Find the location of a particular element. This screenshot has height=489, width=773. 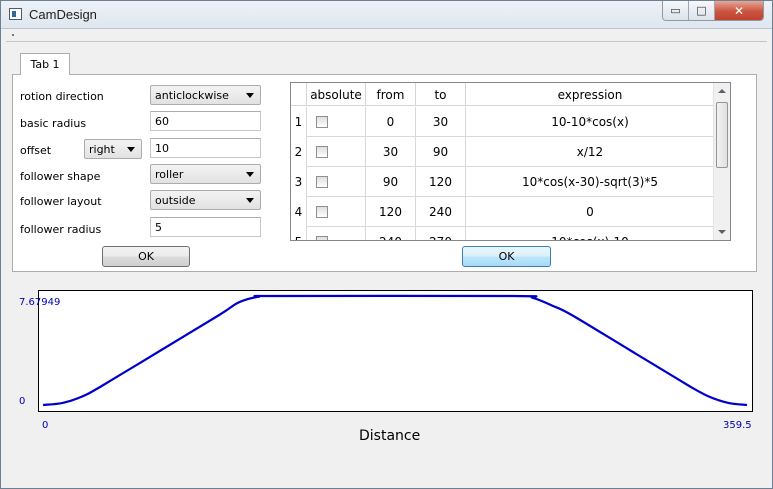

to-cell: 90 is located at coordinates (441, 152).